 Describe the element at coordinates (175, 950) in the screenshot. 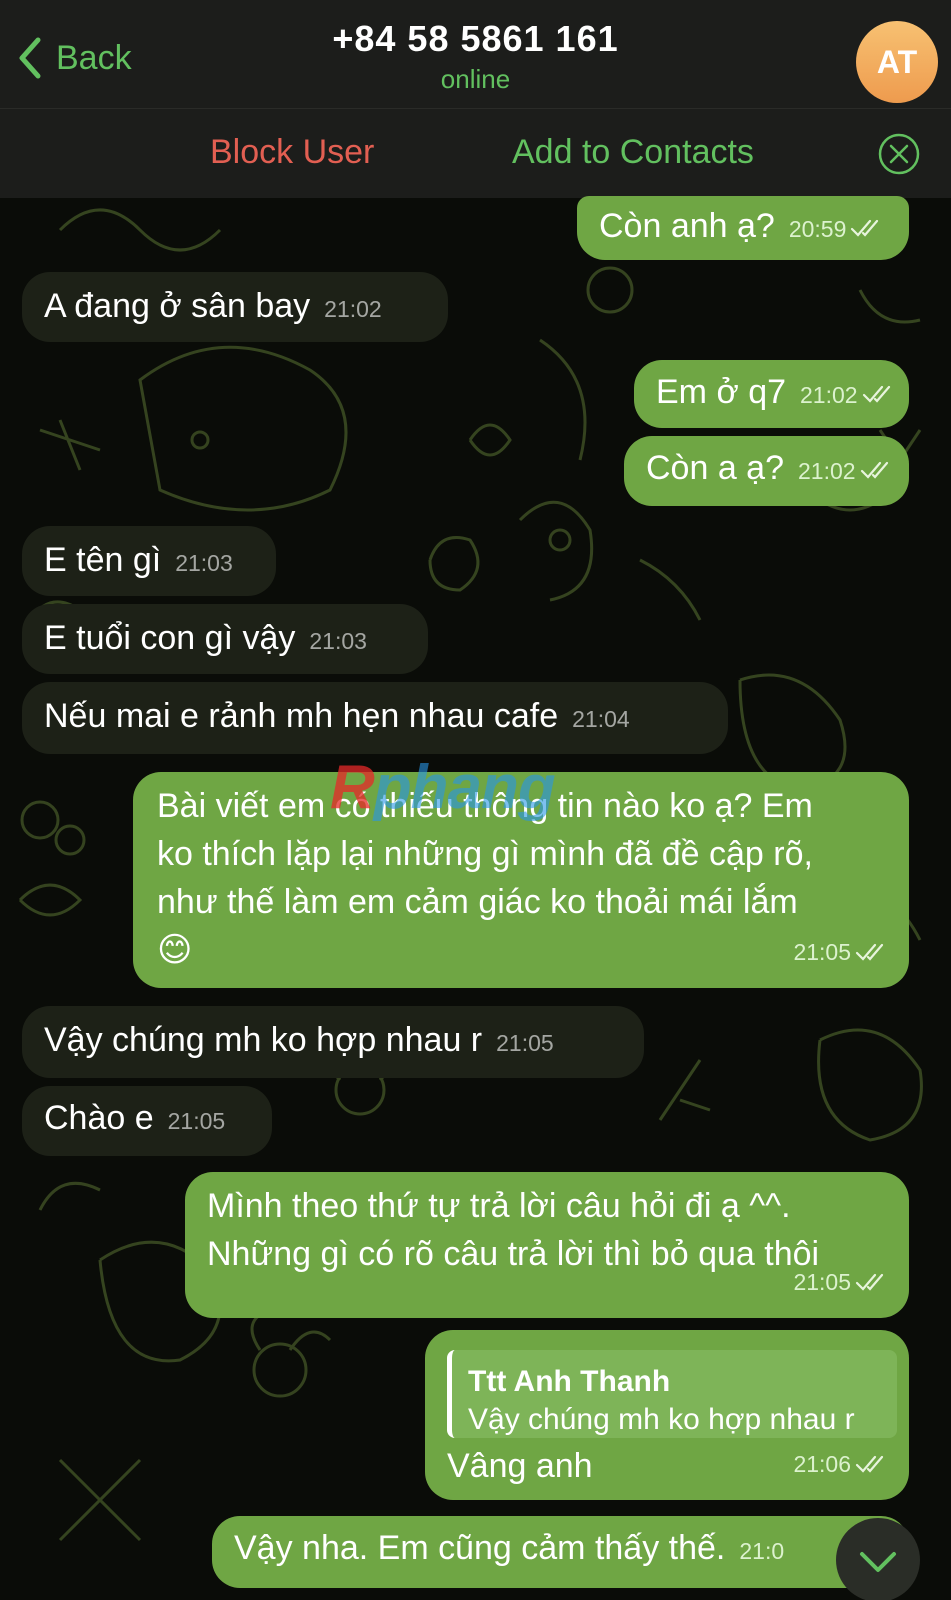

I see `smile-emoji: 😊` at that location.